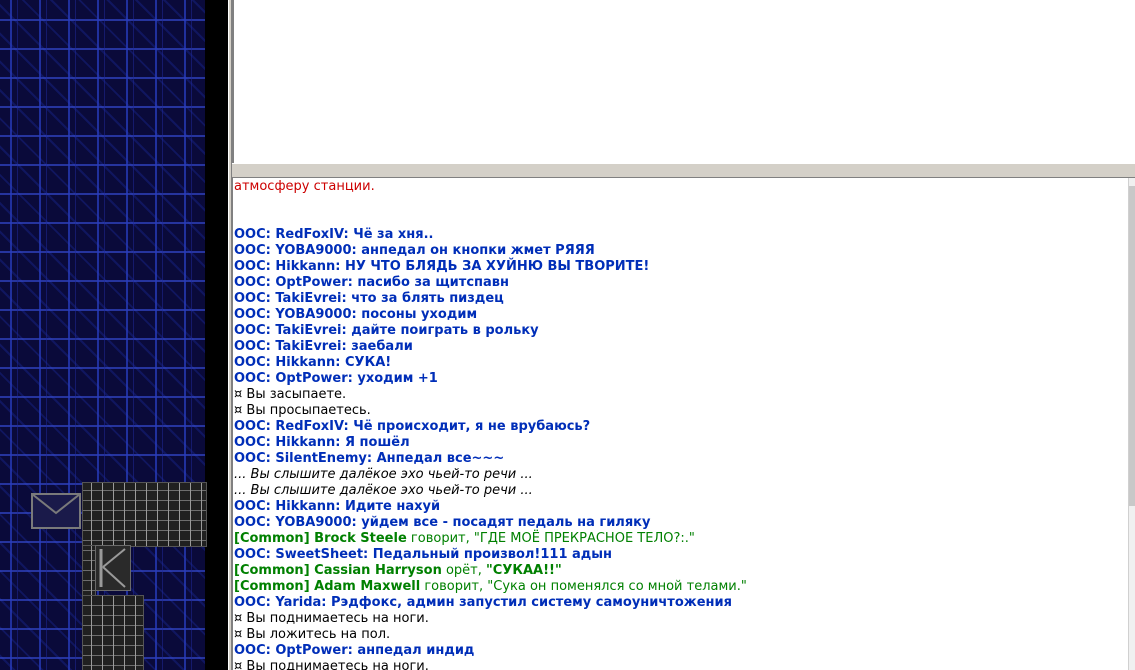 The image size is (1135, 670). I want to click on floor-grate-bottom, so click(113, 632).